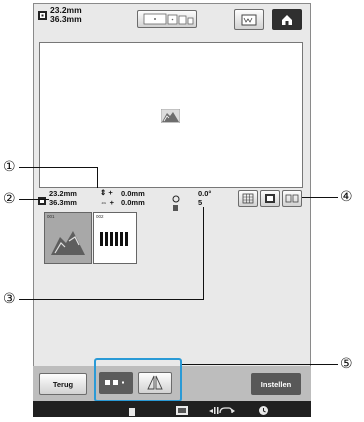 The height and width of the screenshot is (422, 364). I want to click on vertical-offset-icon: ⇕ +, so click(106, 192).